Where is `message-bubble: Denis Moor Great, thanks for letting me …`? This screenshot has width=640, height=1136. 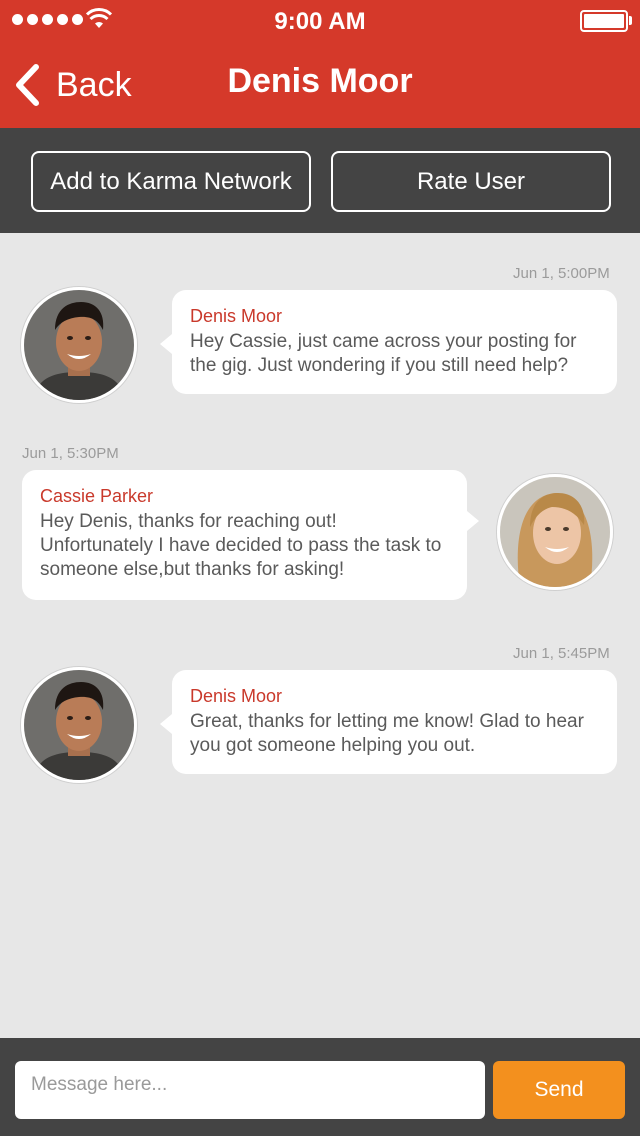 message-bubble: Denis Moor Great, thanks for letting me … is located at coordinates (388, 722).